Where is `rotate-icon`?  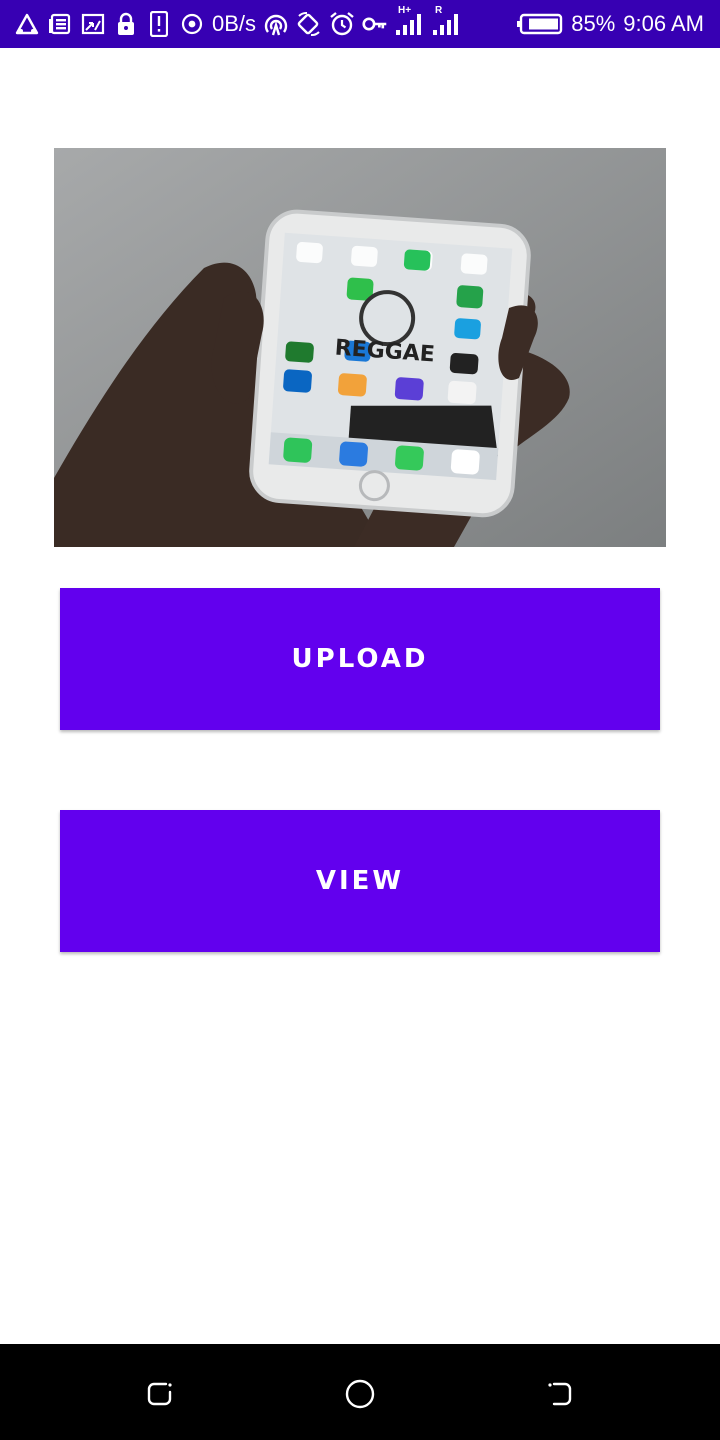 rotate-icon is located at coordinates (309, 24).